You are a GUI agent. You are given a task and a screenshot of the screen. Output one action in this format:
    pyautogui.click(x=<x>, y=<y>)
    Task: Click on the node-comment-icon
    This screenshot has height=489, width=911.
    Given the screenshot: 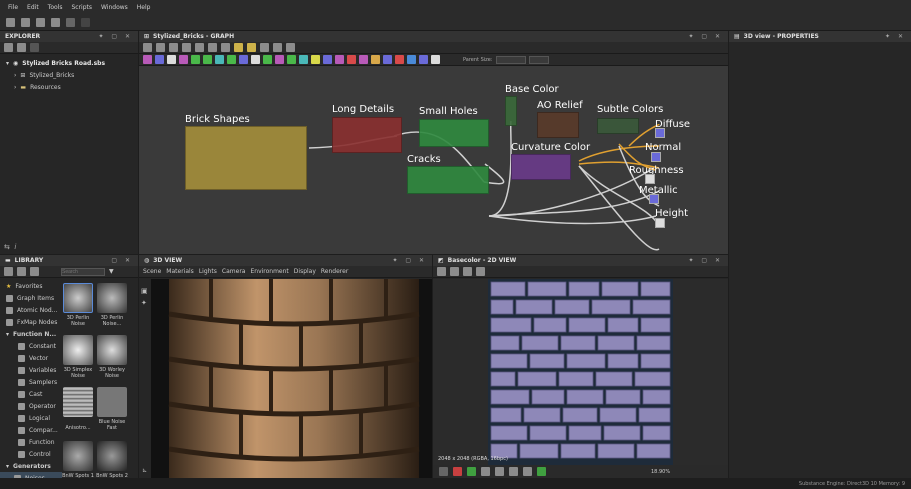 What is the action you would take?
    pyautogui.click(x=435, y=59)
    